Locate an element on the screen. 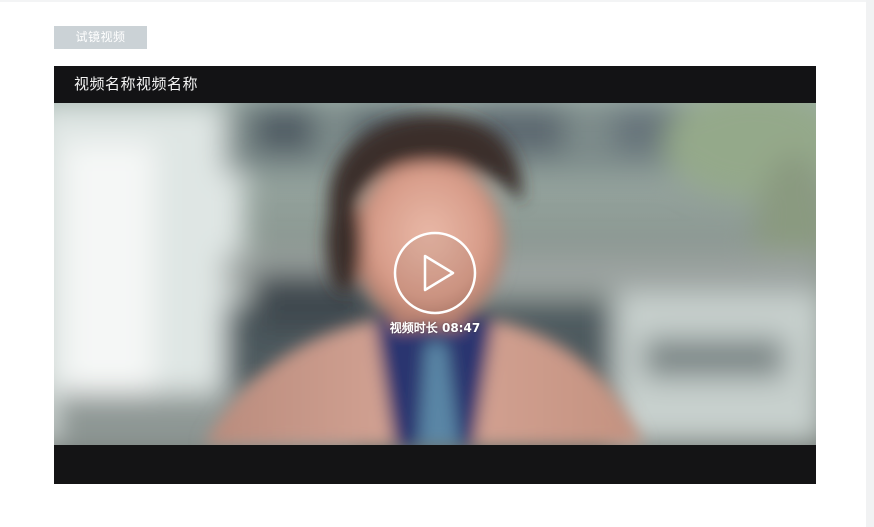  play-circle-icon is located at coordinates (435, 273).